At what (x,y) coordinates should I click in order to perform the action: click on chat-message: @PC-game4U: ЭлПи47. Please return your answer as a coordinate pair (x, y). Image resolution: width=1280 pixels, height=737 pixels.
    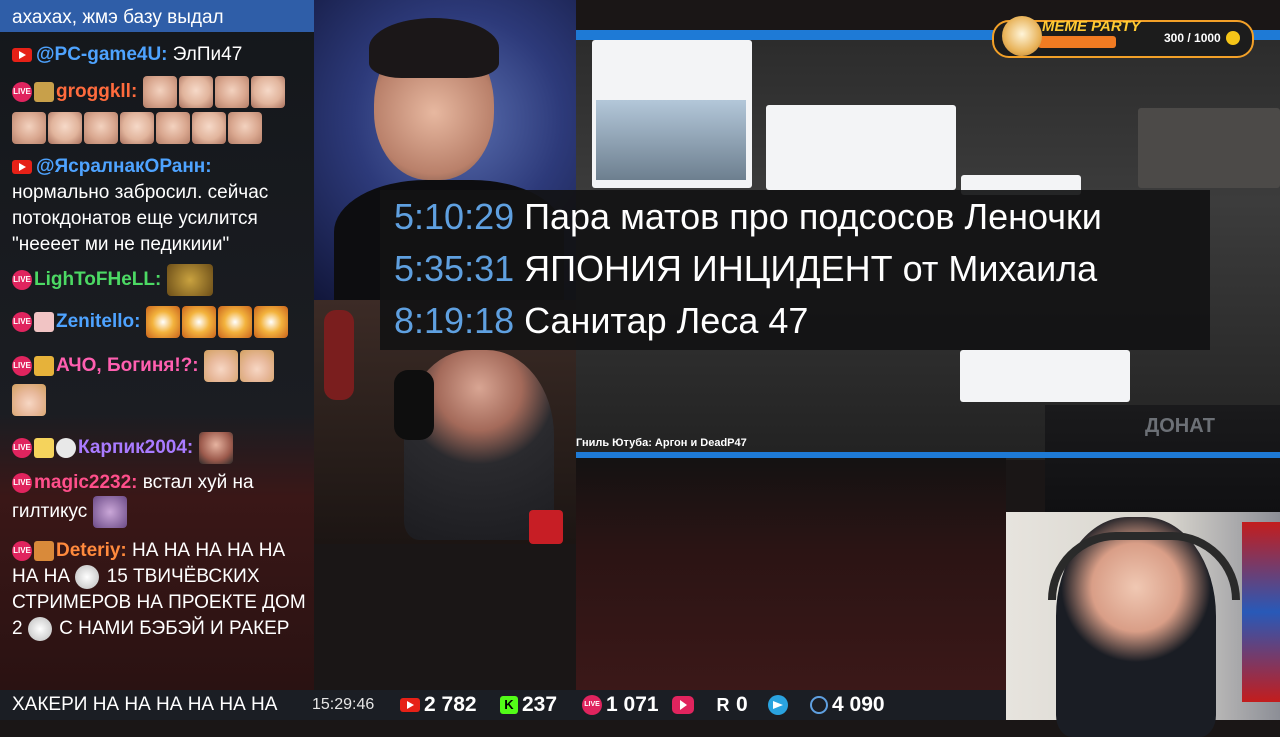
    Looking at the image, I should click on (160, 55).